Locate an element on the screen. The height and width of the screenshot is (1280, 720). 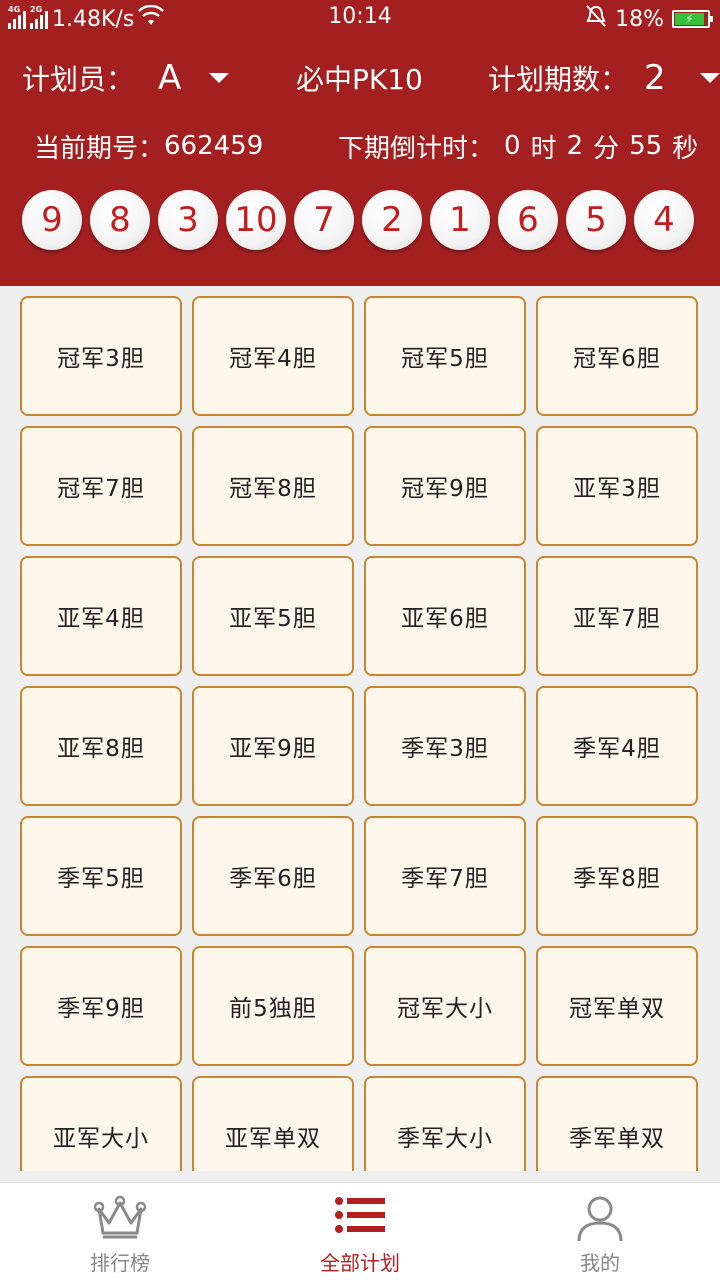
tab-all-plans: 全部计划 is located at coordinates (360, 1231).